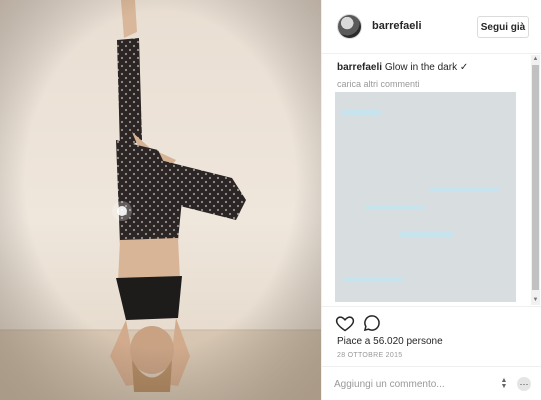  What do you see at coordinates (503, 27) in the screenshot?
I see `following-button: Segui già` at bounding box center [503, 27].